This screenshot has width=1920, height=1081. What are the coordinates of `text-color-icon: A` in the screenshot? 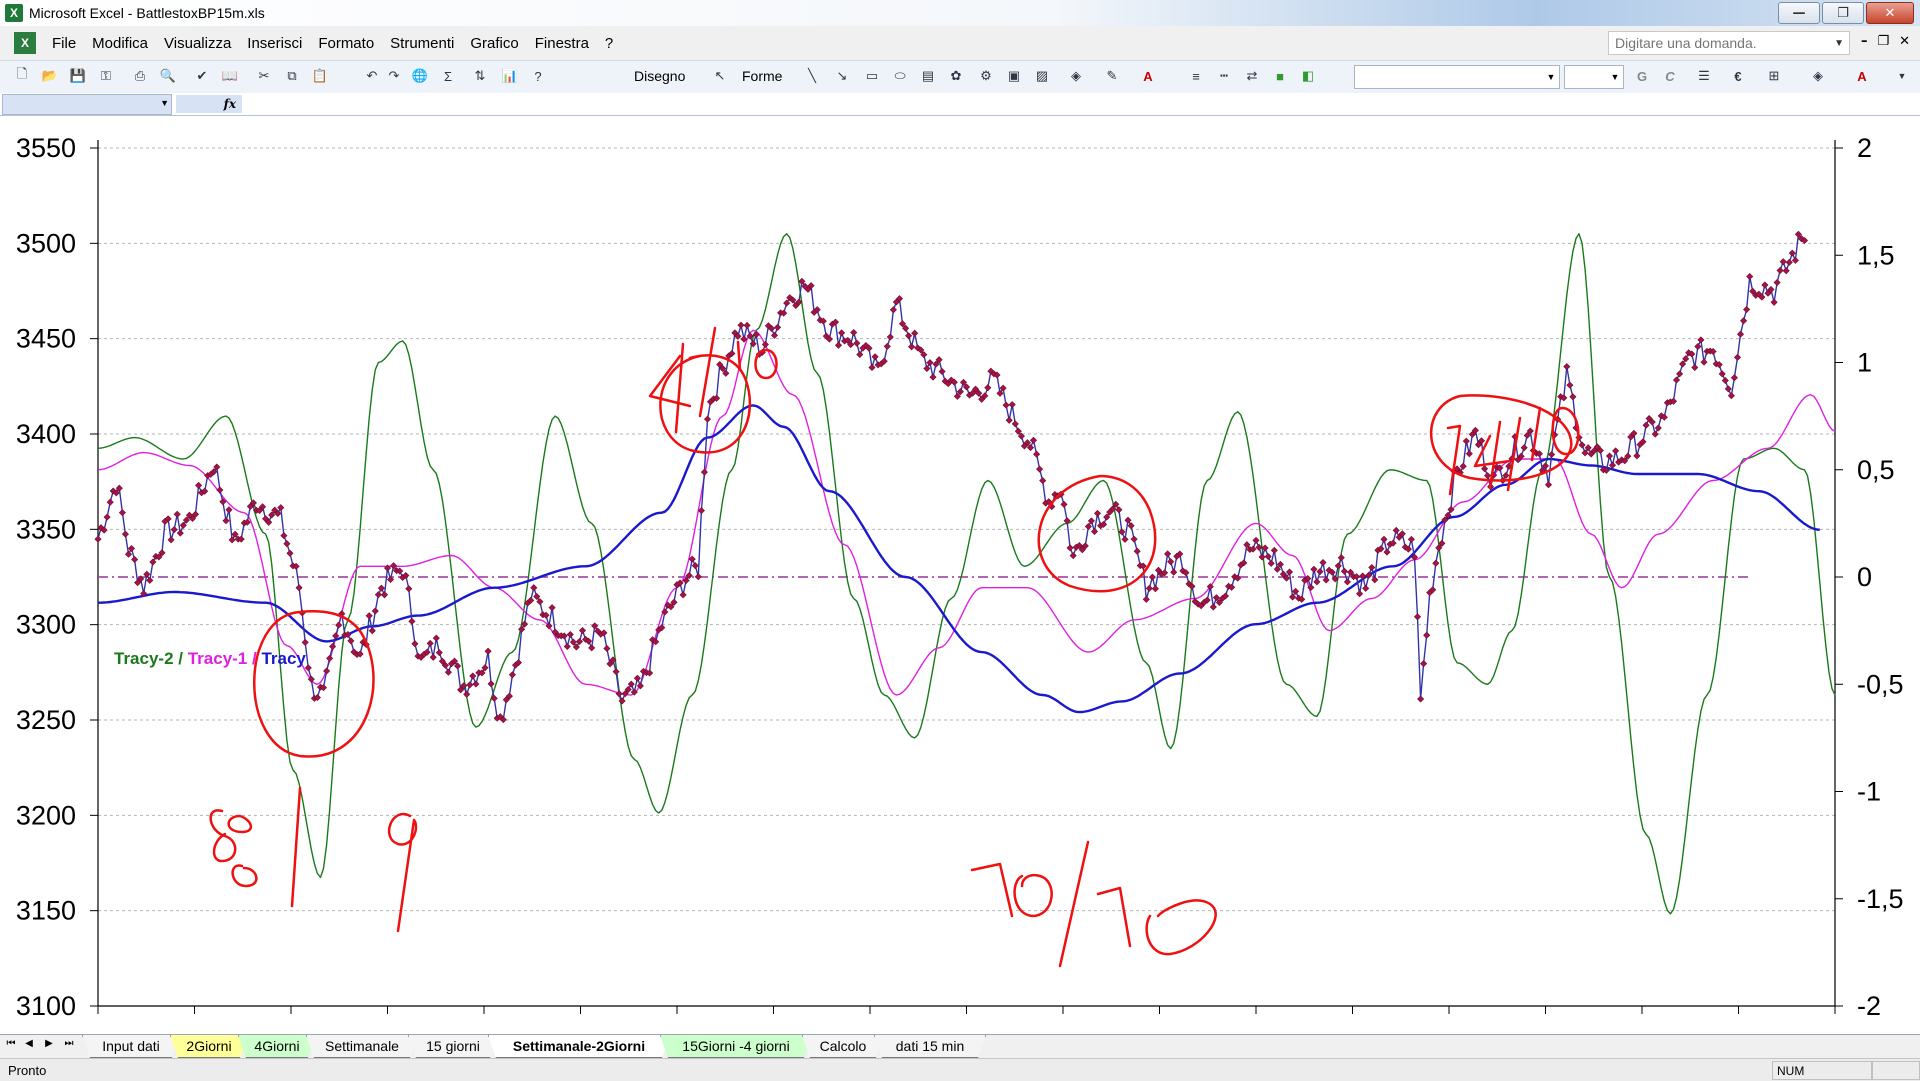 It's located at (1862, 76).